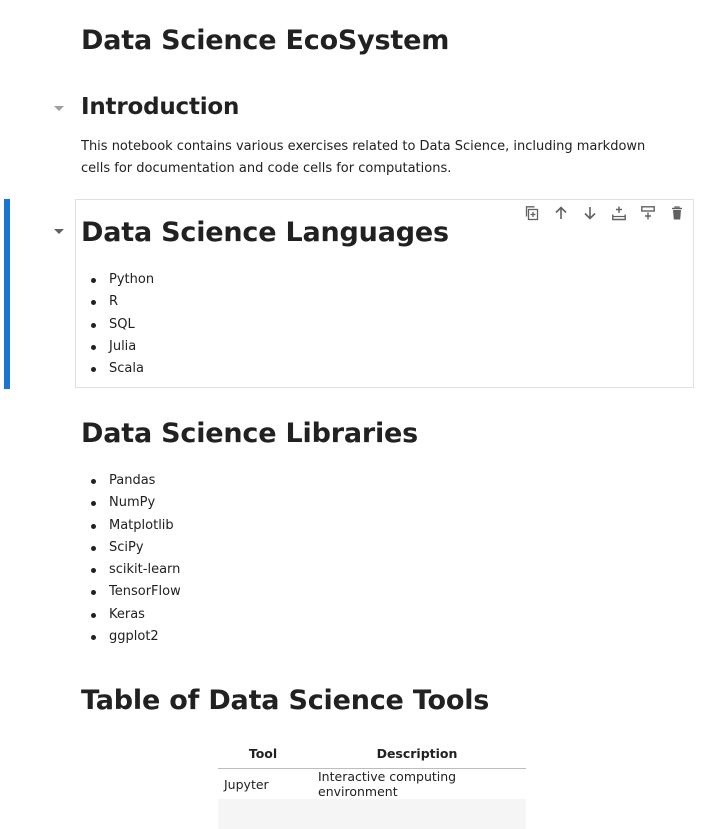  I want to click on move-down-icon, so click(590, 213).